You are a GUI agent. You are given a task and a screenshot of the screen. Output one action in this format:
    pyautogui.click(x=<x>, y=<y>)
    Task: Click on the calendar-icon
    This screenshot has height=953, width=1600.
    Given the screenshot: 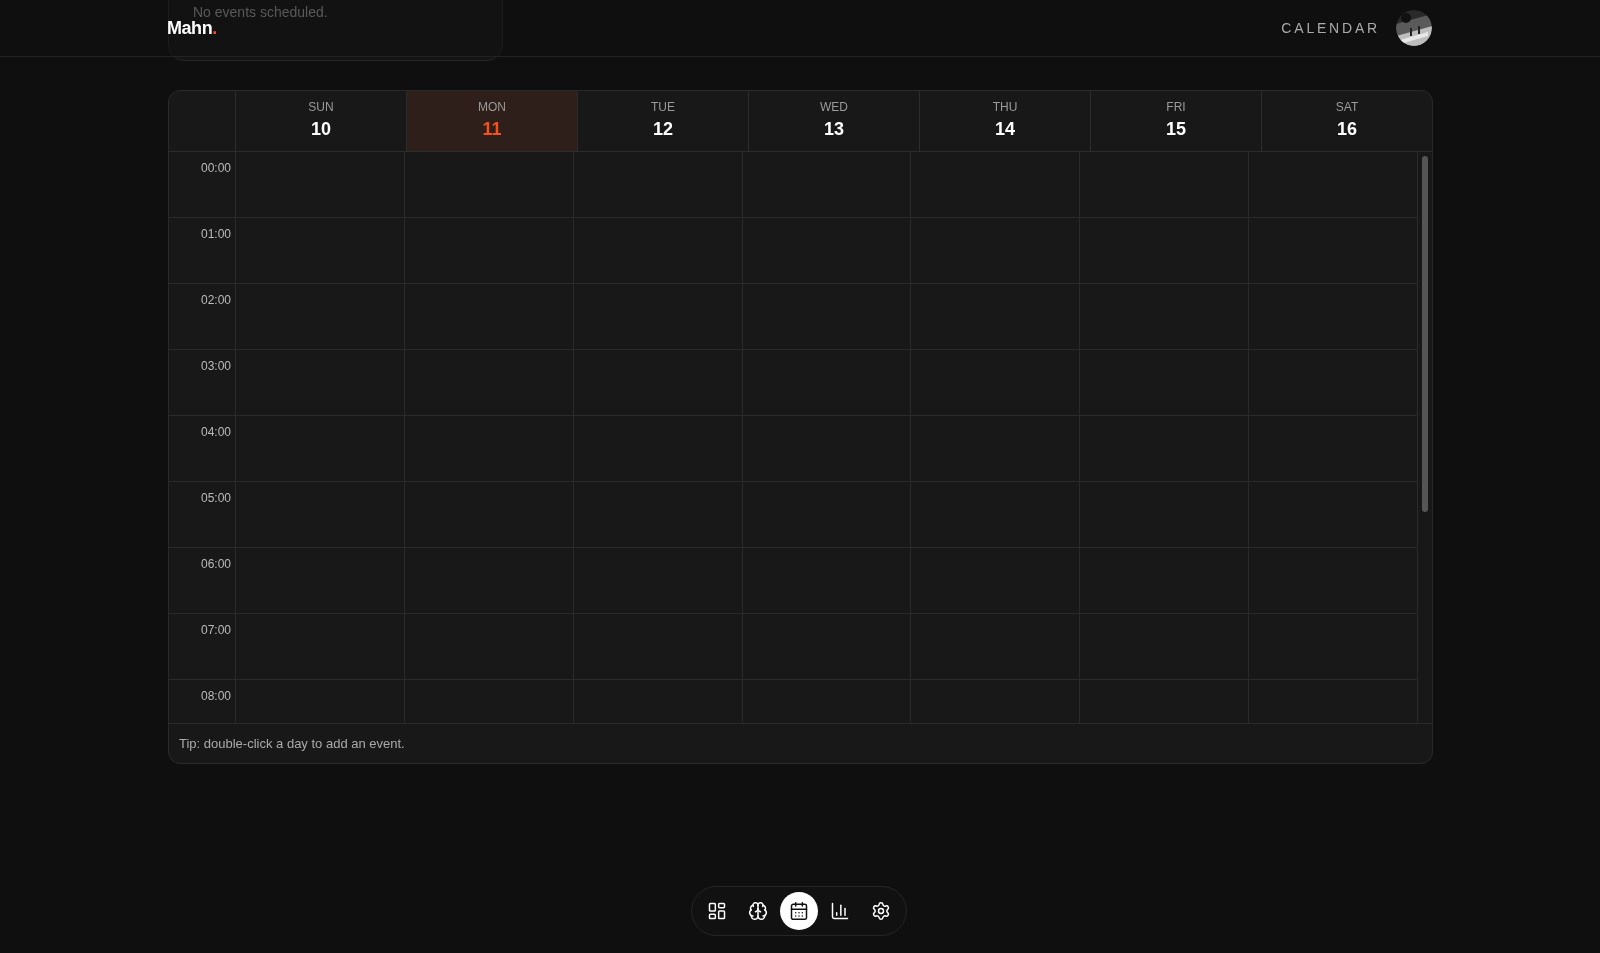 What is the action you would take?
    pyautogui.click(x=799, y=911)
    